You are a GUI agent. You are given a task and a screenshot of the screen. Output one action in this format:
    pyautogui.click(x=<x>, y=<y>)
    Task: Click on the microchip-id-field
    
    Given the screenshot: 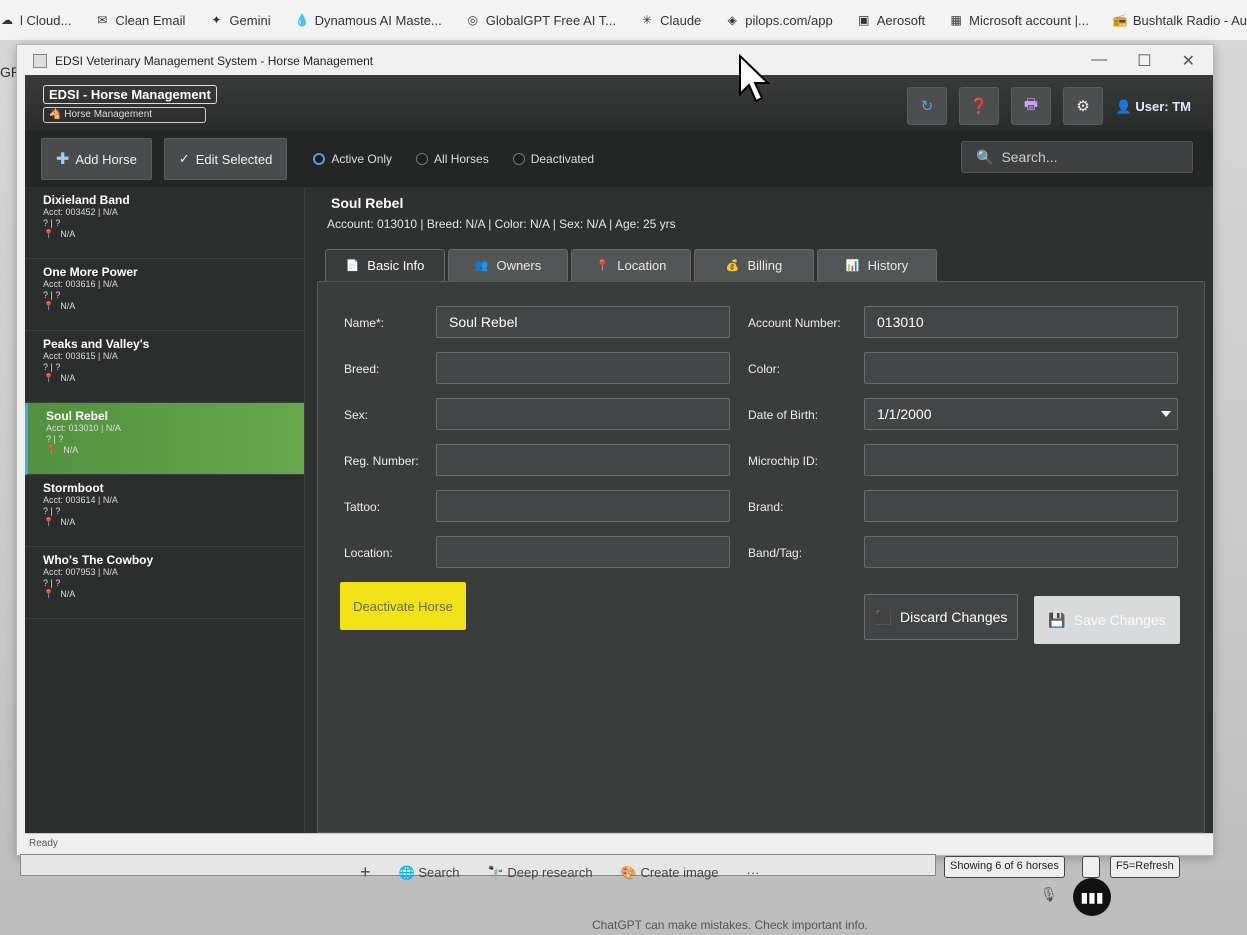 What is the action you would take?
    pyautogui.click(x=1021, y=460)
    